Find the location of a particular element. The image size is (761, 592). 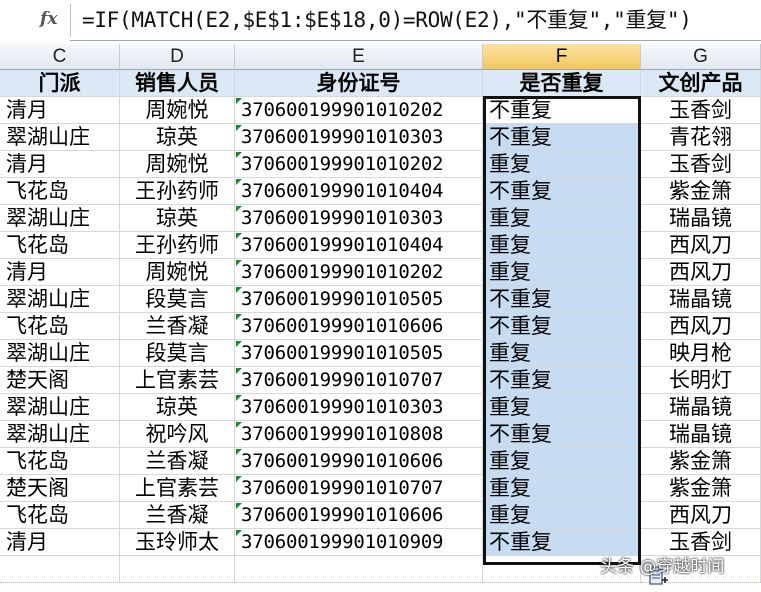

header-cell-sect: 门派 is located at coordinates (60, 83).